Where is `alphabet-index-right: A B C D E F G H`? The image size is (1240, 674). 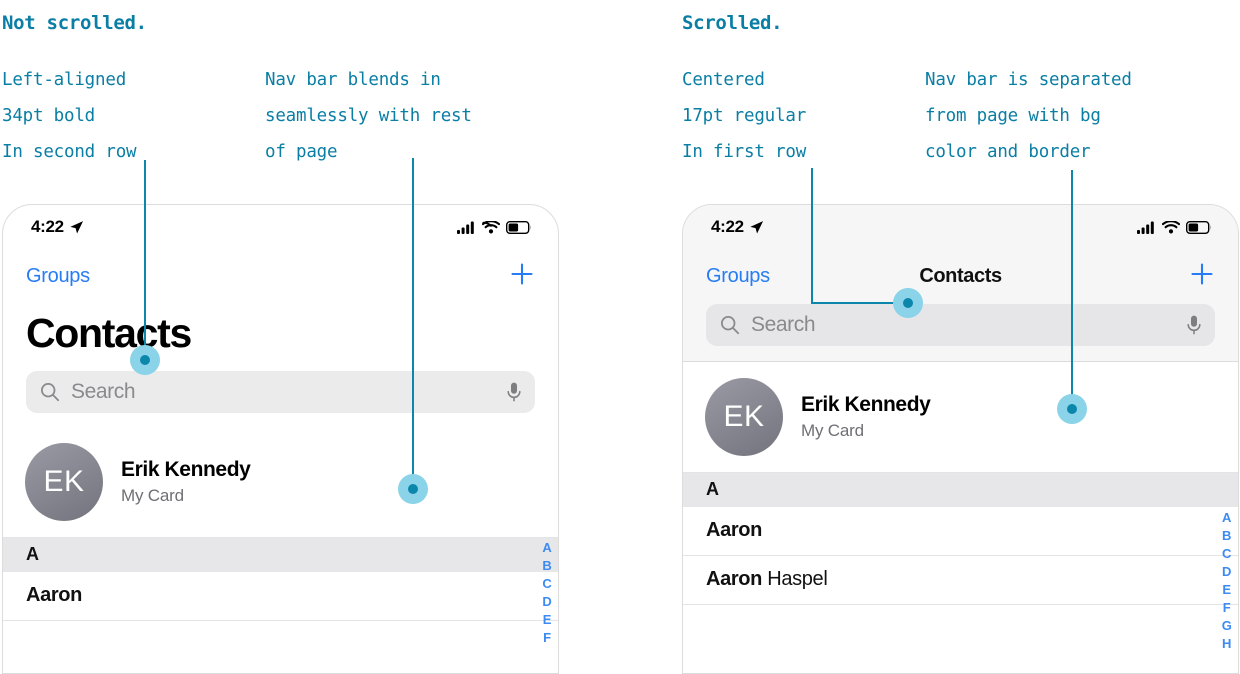
alphabet-index-right: A B C D E F G H is located at coordinates (1227, 581).